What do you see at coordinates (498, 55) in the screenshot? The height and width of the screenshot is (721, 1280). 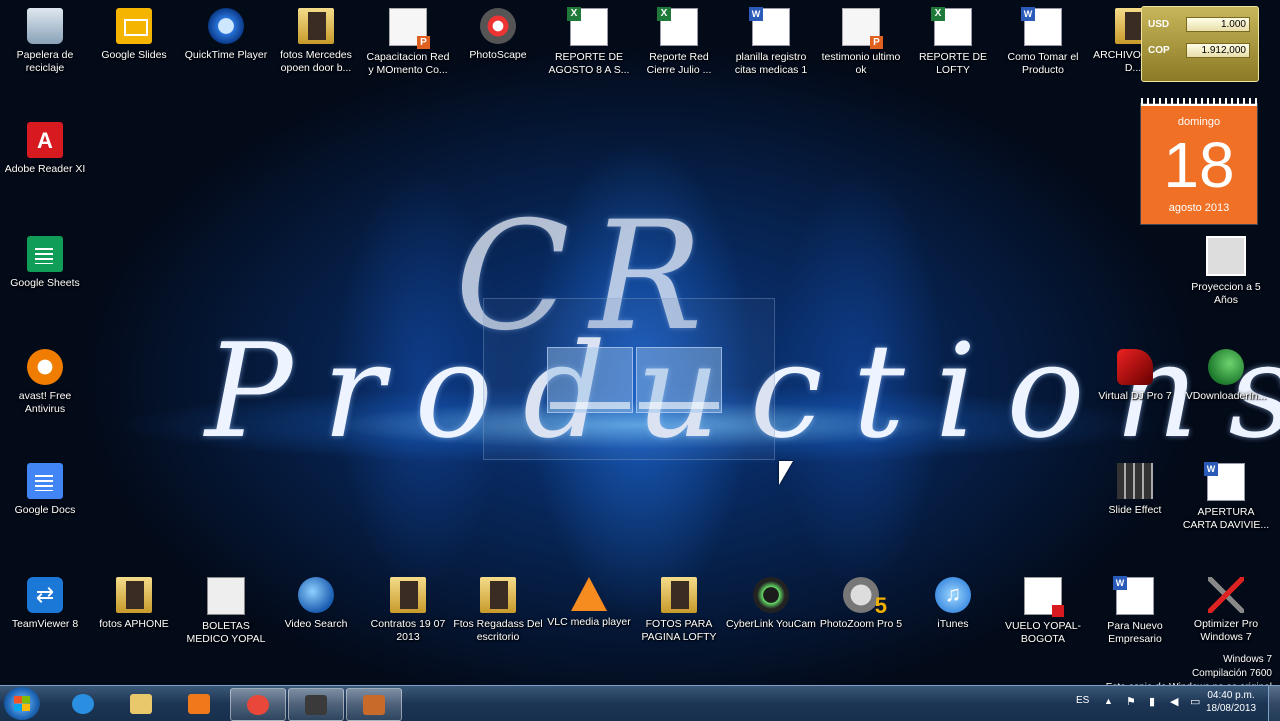 I see `desktop-icon-label: PhotoScape` at bounding box center [498, 55].